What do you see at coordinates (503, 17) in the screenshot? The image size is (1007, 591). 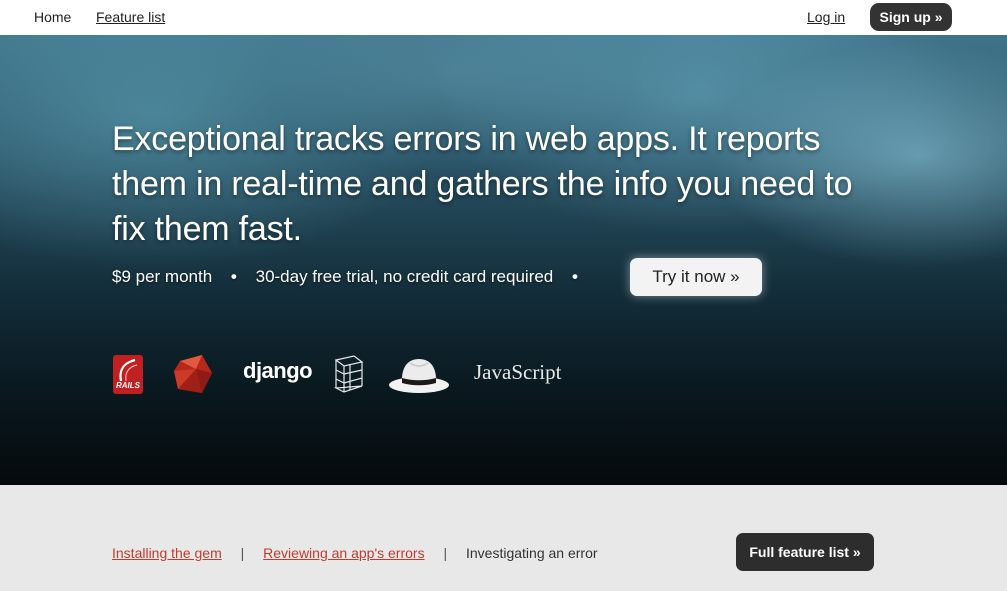 I see `top-nav: Home Feature list Log in Sign up »` at bounding box center [503, 17].